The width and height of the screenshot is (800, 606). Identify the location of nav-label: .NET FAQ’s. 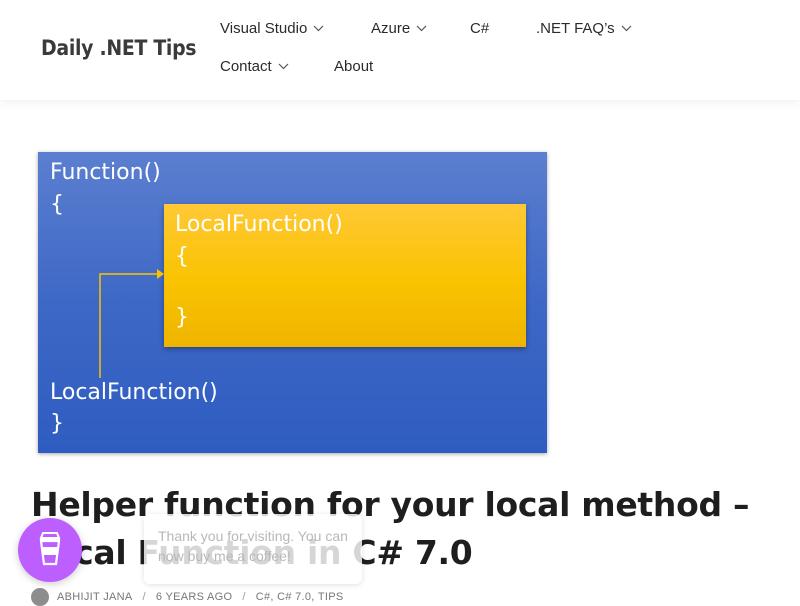
(575, 28).